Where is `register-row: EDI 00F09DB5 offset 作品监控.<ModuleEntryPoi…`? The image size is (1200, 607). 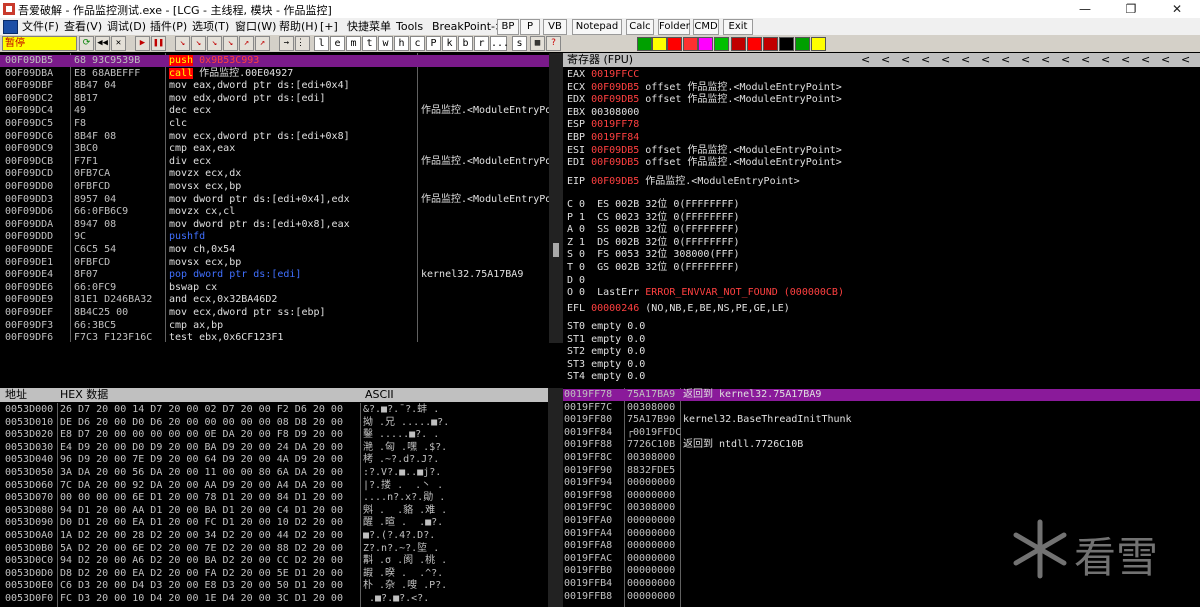
register-row: EDI 00F09DB5 offset 作品监控.<ModuleEntryPoi… is located at coordinates (704, 163).